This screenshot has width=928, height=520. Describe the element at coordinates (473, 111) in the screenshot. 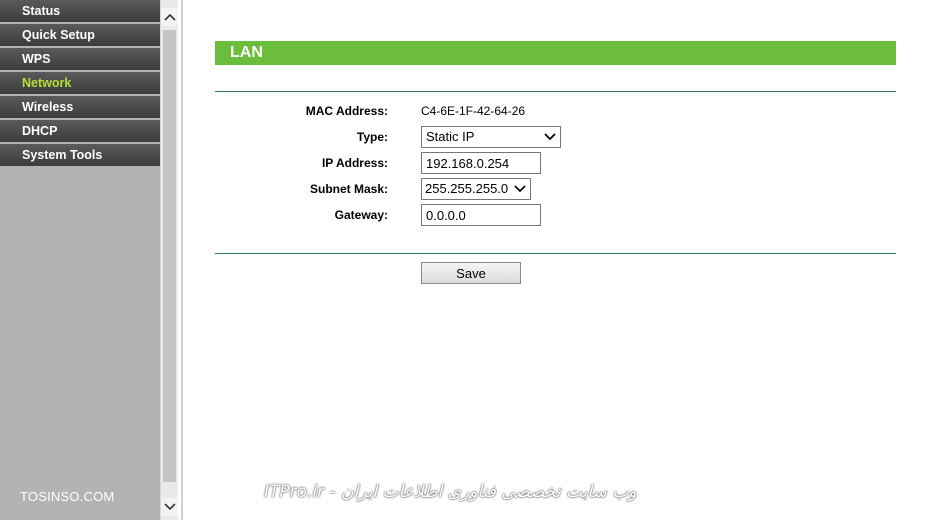

I see `mac-address-value: C4-6E-1F-42-64-26` at that location.